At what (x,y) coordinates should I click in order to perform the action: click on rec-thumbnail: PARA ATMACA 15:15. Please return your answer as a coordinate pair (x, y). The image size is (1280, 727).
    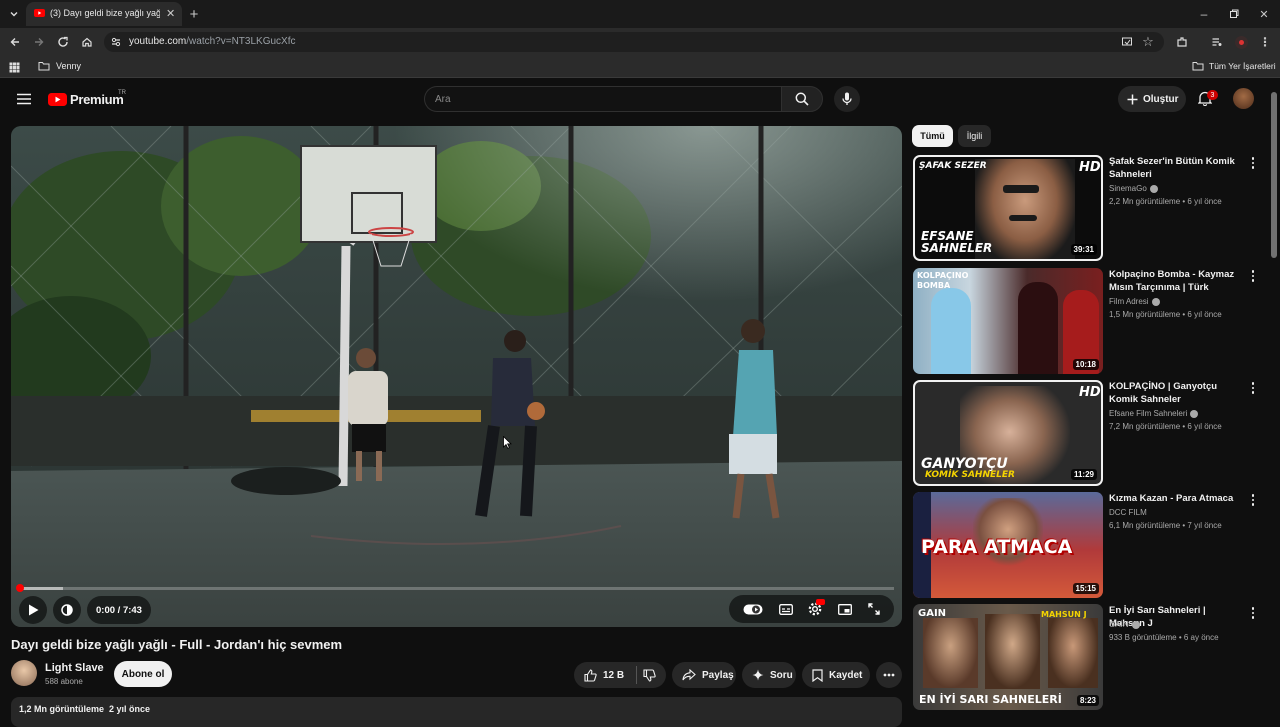
    Looking at the image, I should click on (1008, 545).